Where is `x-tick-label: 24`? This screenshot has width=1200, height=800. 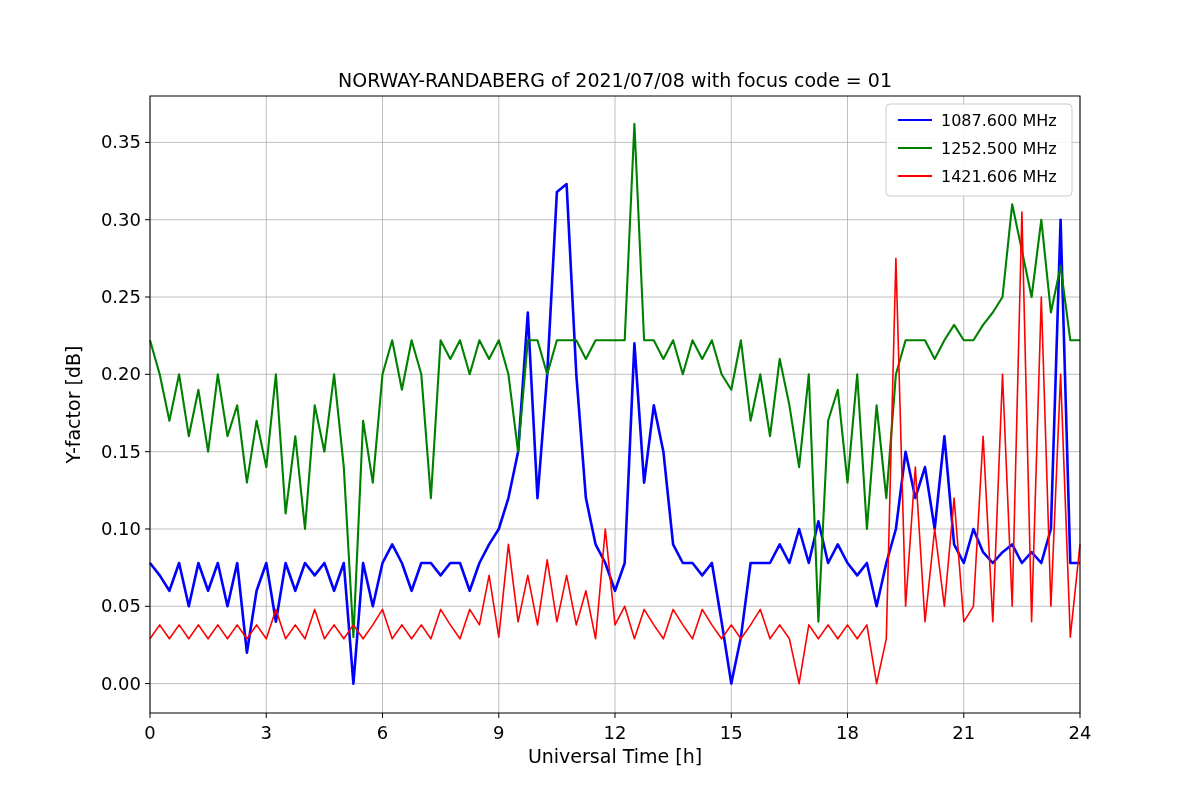
x-tick-label: 24 is located at coordinates (1080, 732).